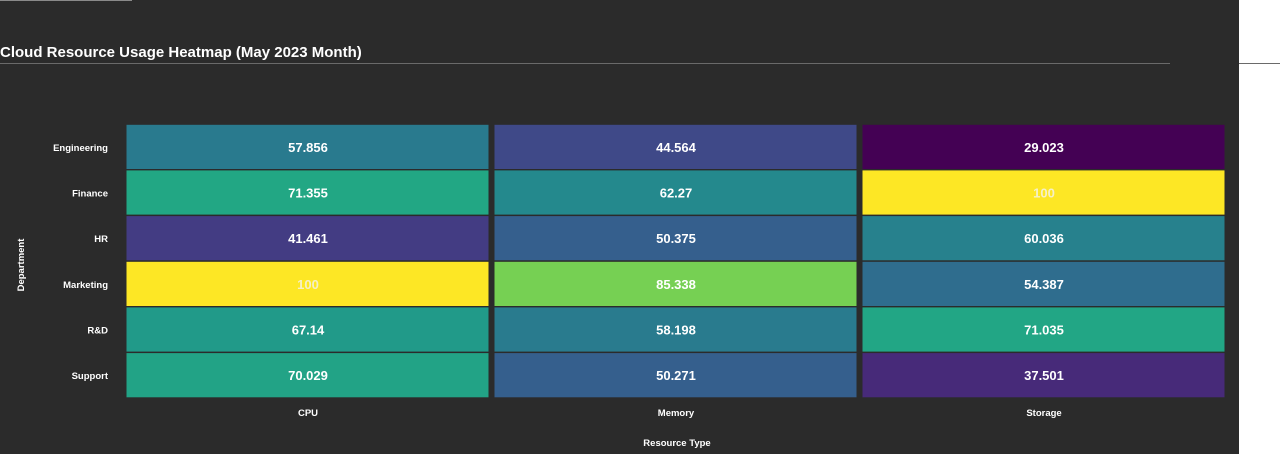  Describe the element at coordinates (676, 330) in the screenshot. I see `heatmap-cell-label: 58.198` at that location.